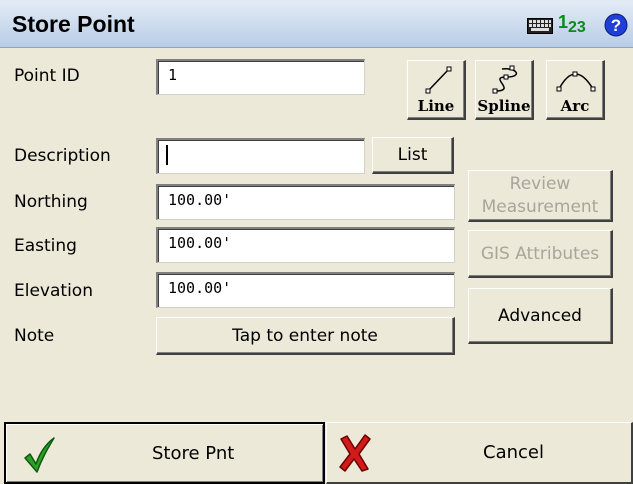 Image resolution: width=633 pixels, height=484 pixels. What do you see at coordinates (540, 316) in the screenshot?
I see `advanced-button: Advanced` at bounding box center [540, 316].